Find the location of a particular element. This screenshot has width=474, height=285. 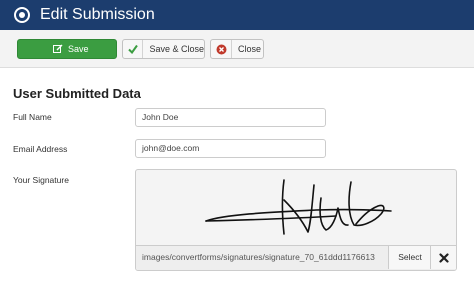

save-close-label: Save & Close is located at coordinates (176, 49).